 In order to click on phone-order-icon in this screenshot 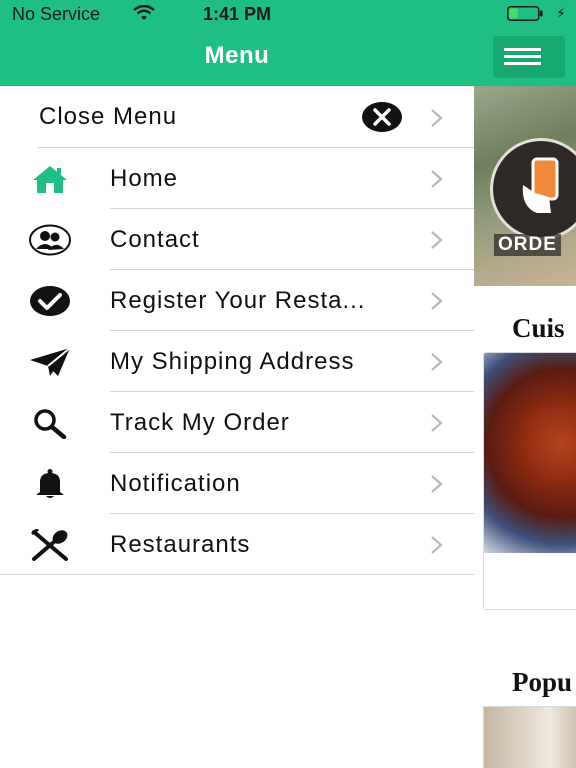, I will do `click(533, 189)`.